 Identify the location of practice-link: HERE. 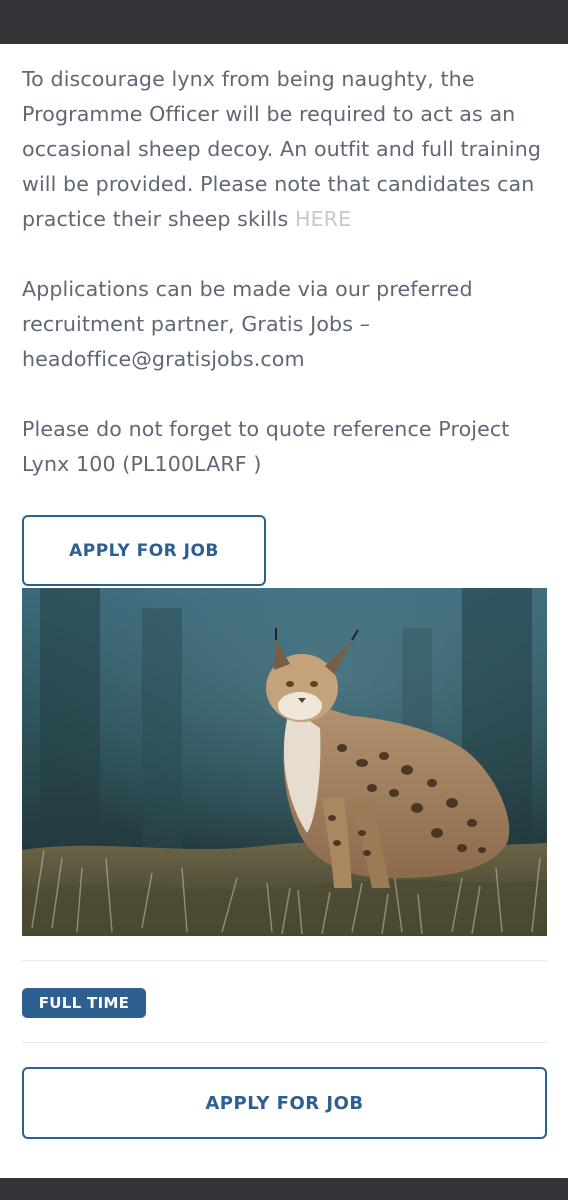
(323, 219).